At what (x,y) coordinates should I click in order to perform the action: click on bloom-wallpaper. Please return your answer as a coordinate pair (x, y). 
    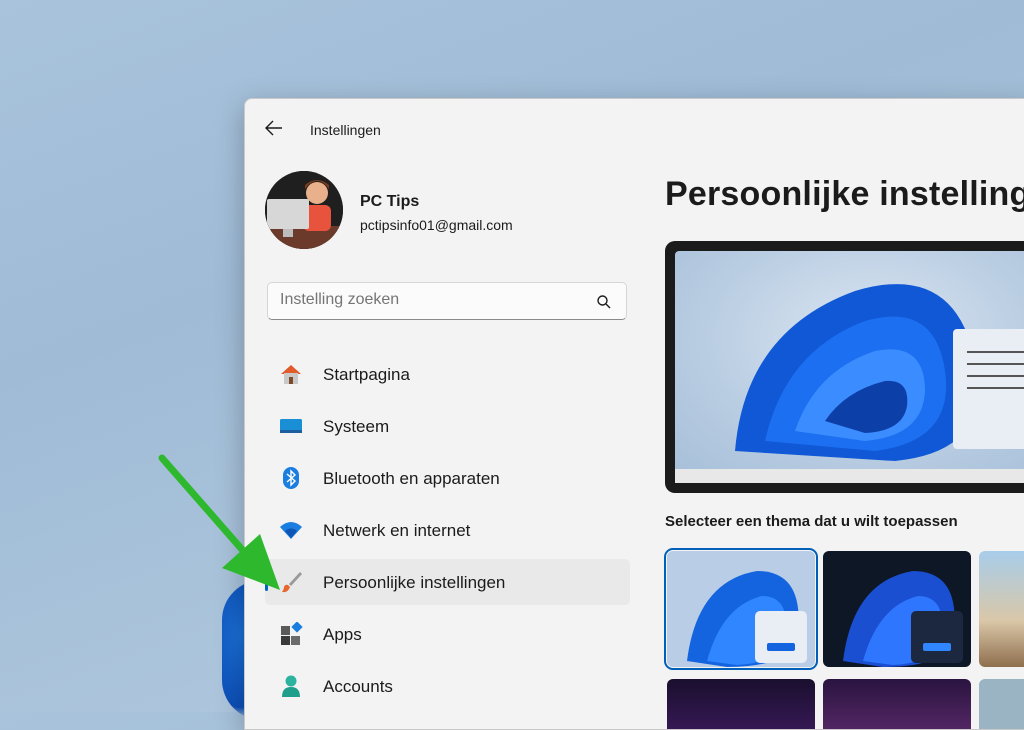
    Looking at the image, I should click on (879, 372).